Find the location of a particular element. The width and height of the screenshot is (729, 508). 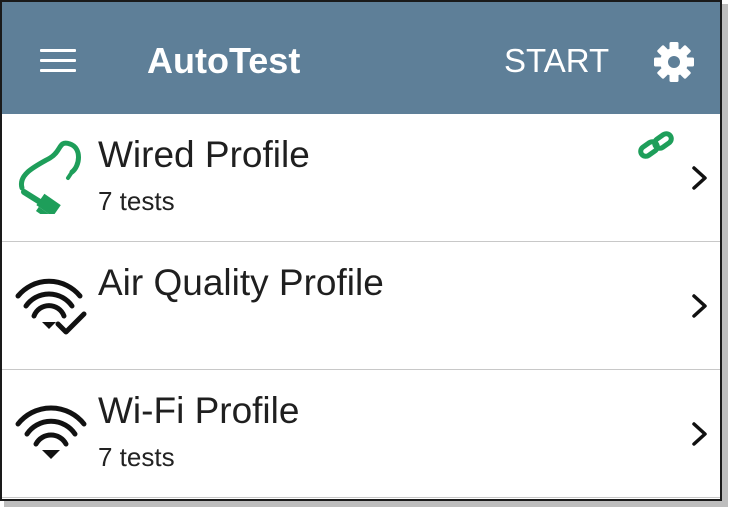

wifi-icon is located at coordinates (53, 439).